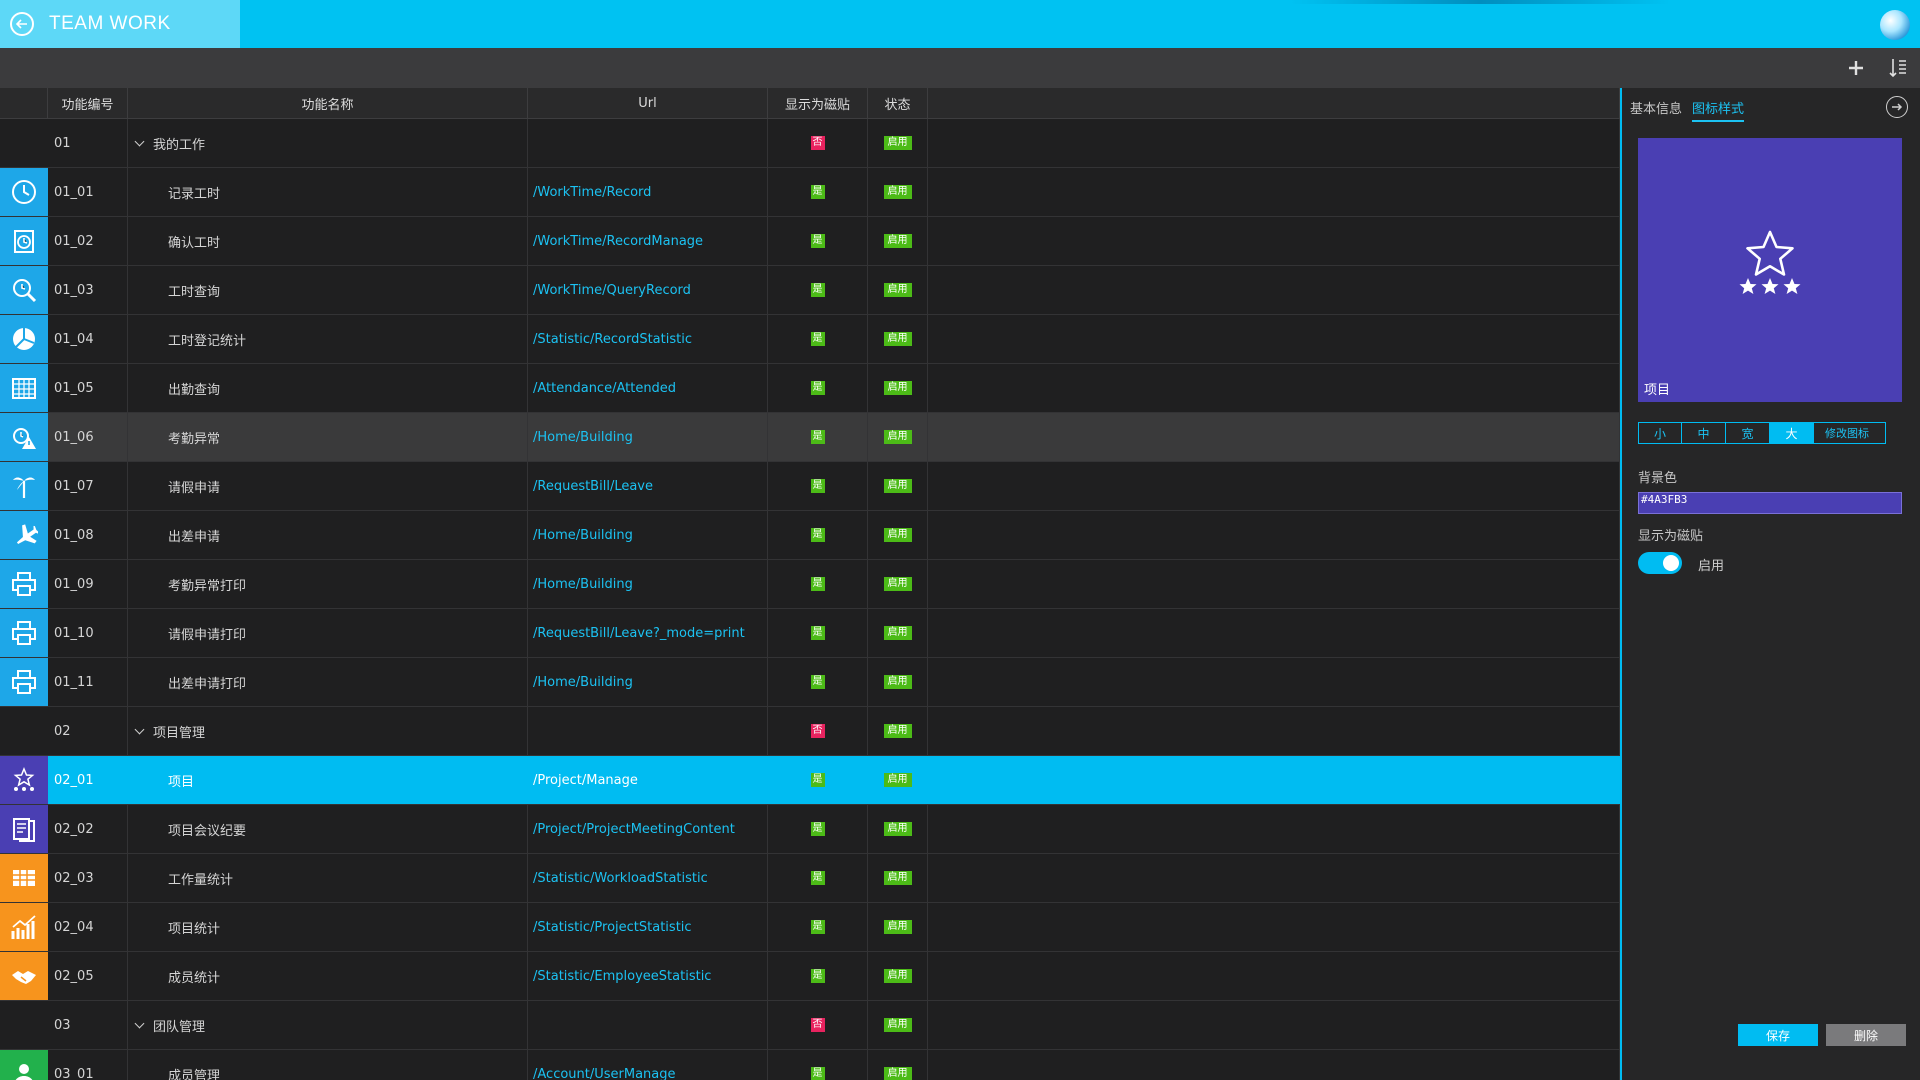  What do you see at coordinates (328, 103) in the screenshot?
I see `header-name: 功能名称` at bounding box center [328, 103].